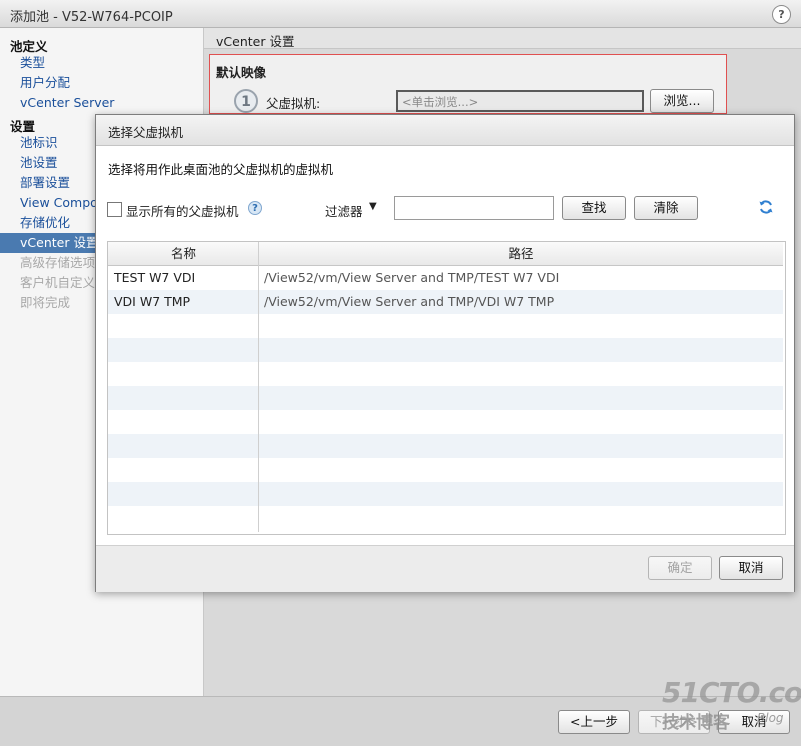  I want to click on column-header-name: 名称, so click(183, 254).